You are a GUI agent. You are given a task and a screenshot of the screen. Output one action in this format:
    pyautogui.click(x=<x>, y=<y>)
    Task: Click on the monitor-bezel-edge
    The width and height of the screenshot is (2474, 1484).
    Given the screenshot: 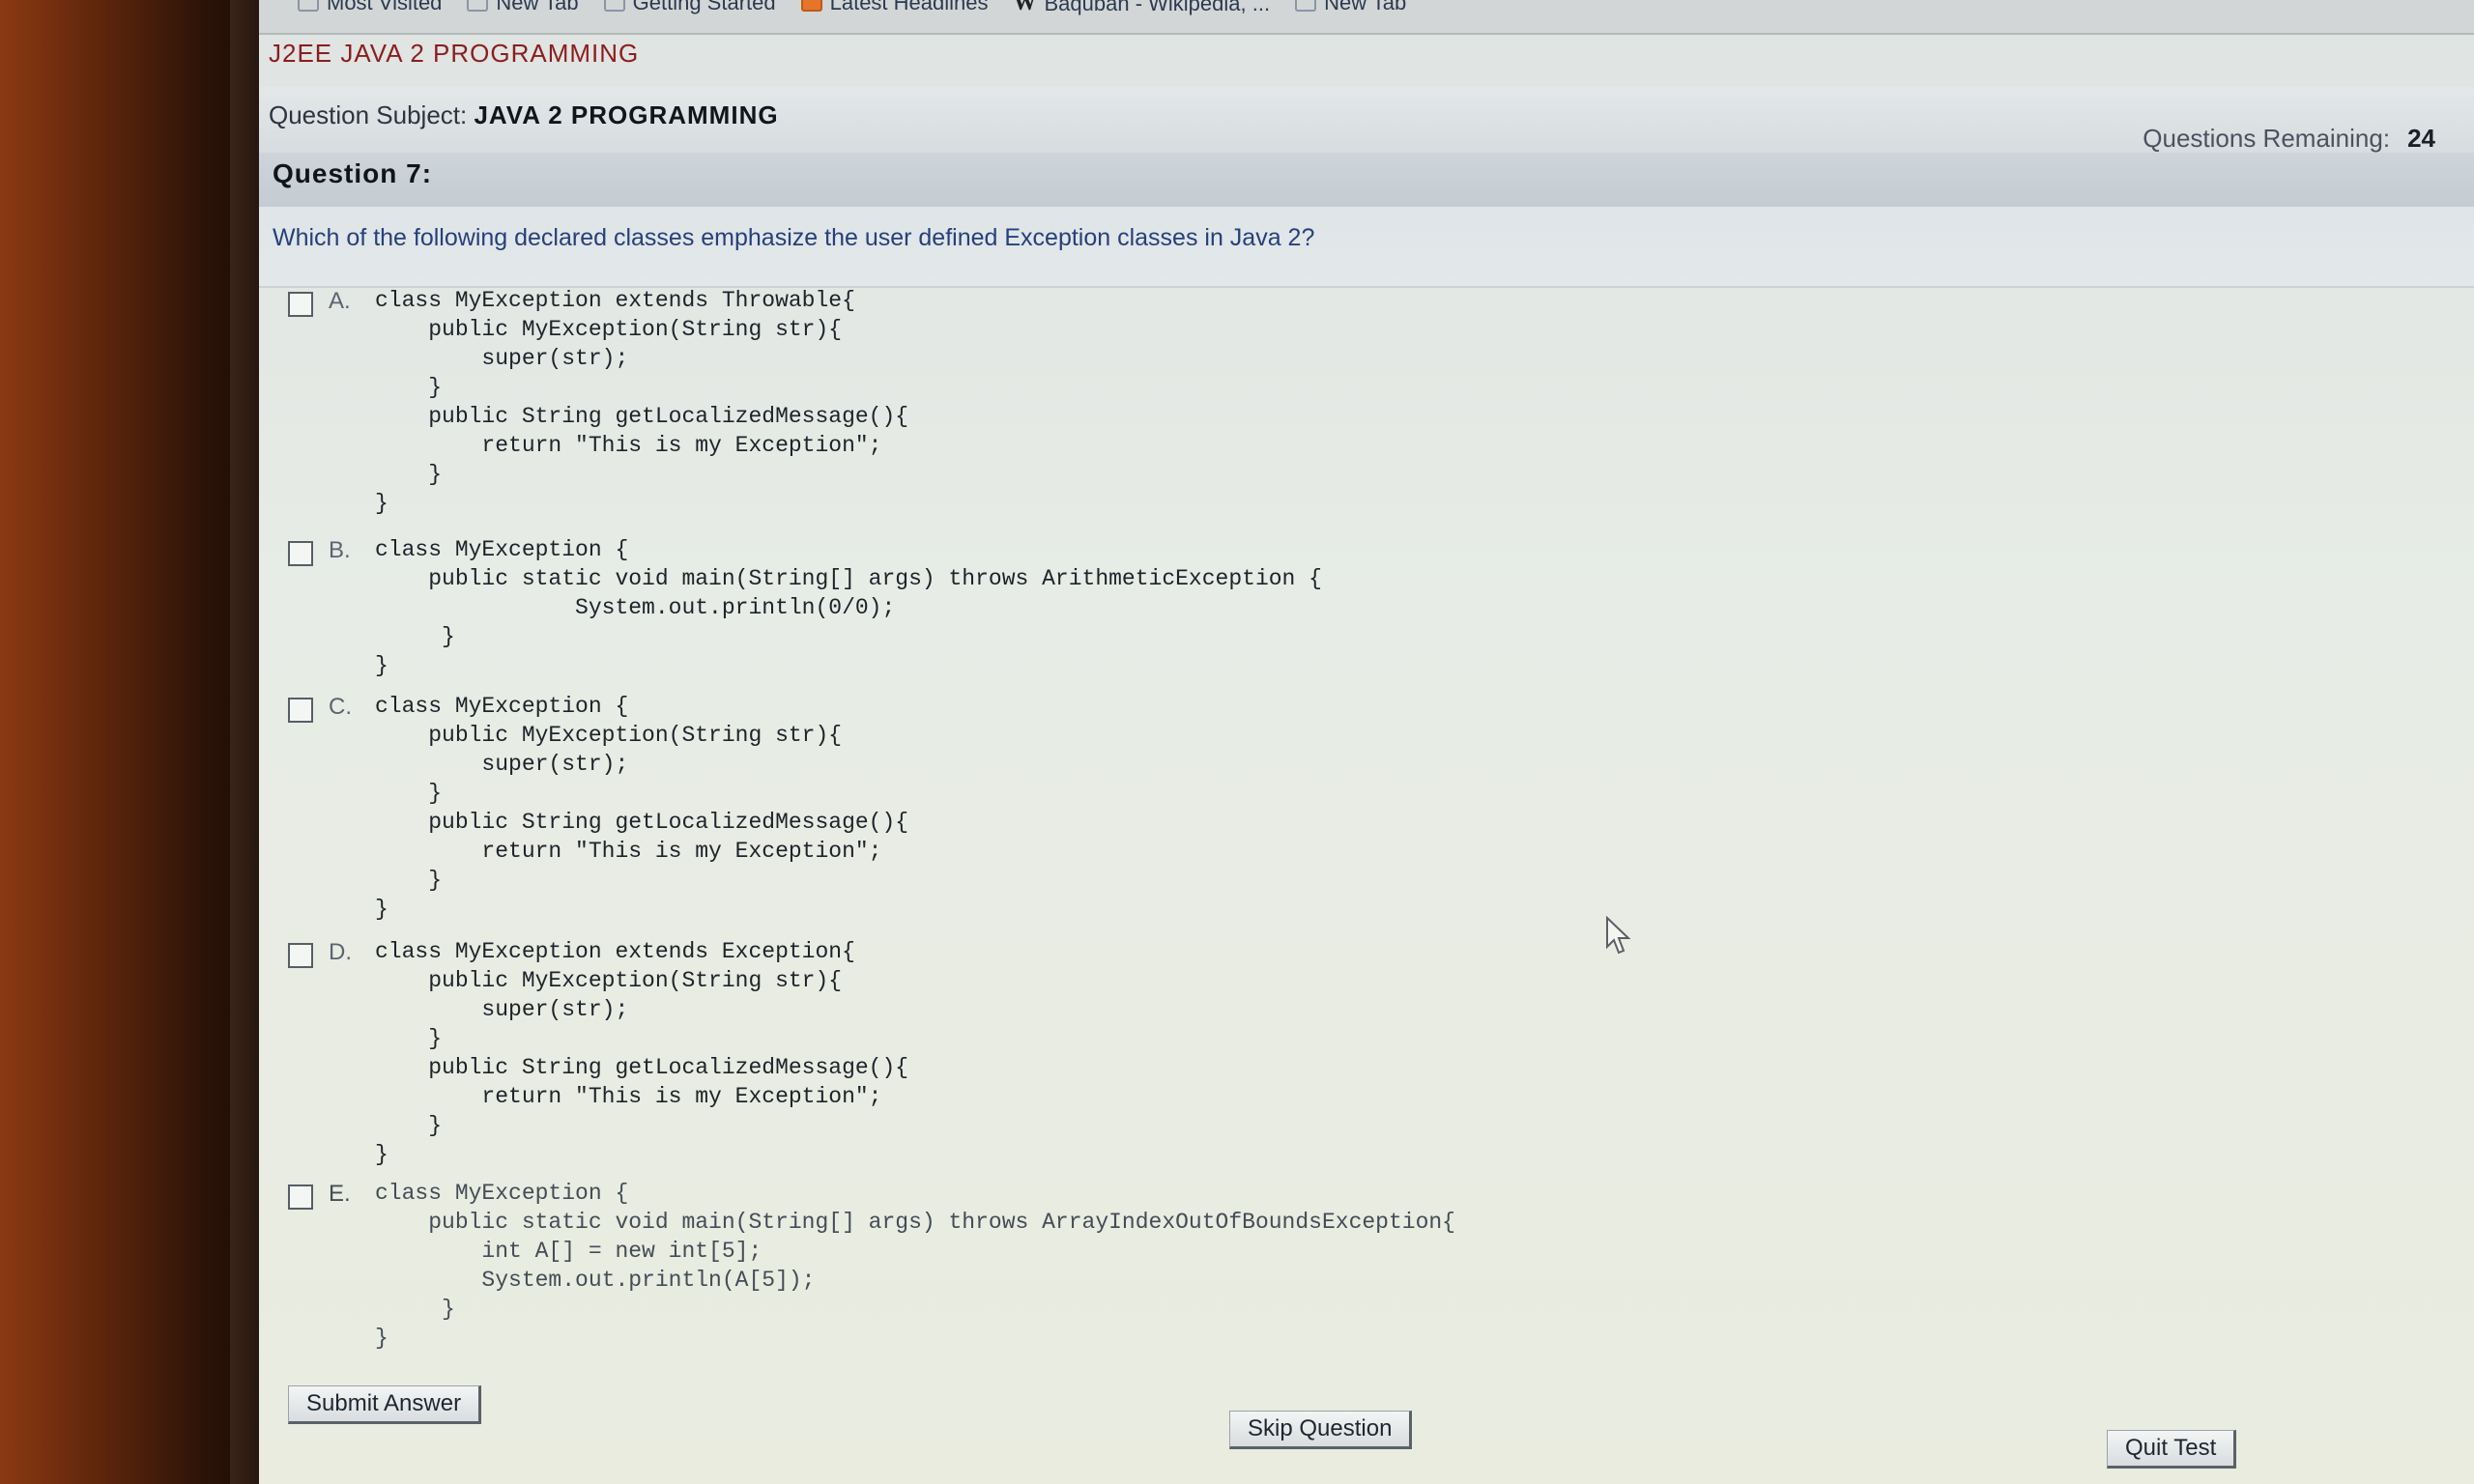 What is the action you would take?
    pyautogui.click(x=246, y=742)
    